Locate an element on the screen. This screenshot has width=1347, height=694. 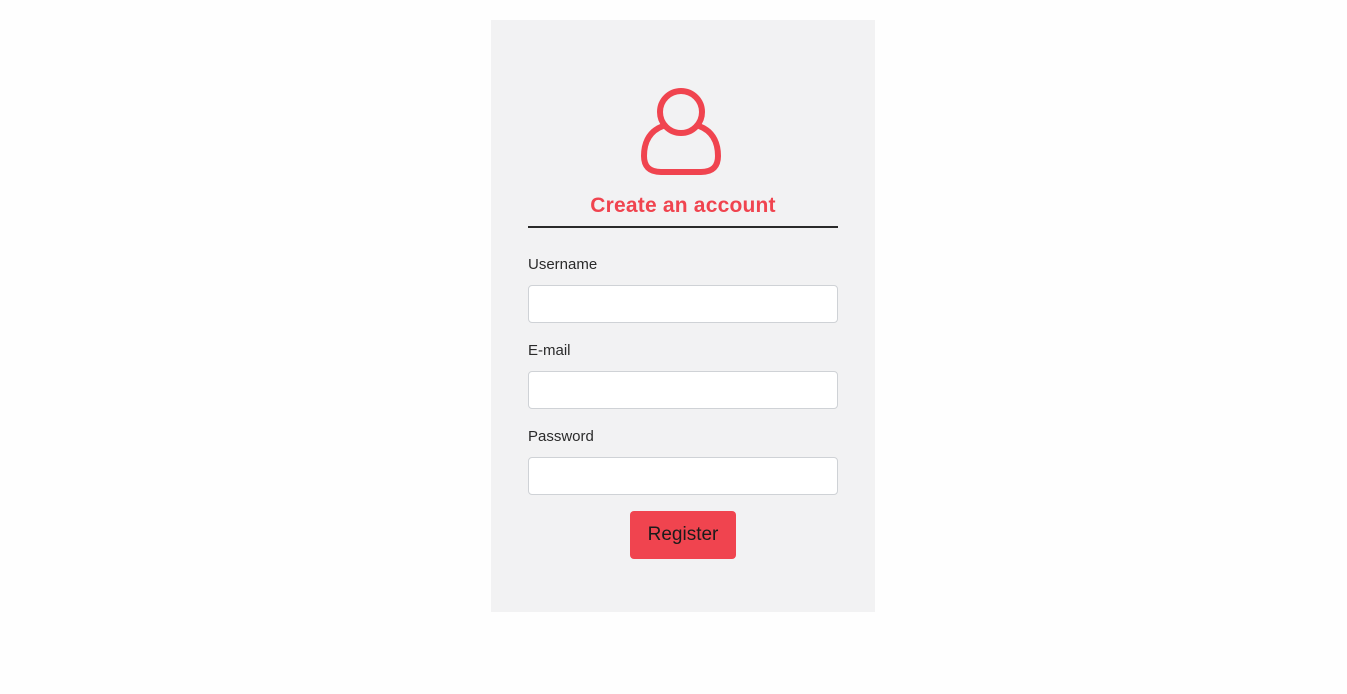
password-label: Password is located at coordinates (561, 436).